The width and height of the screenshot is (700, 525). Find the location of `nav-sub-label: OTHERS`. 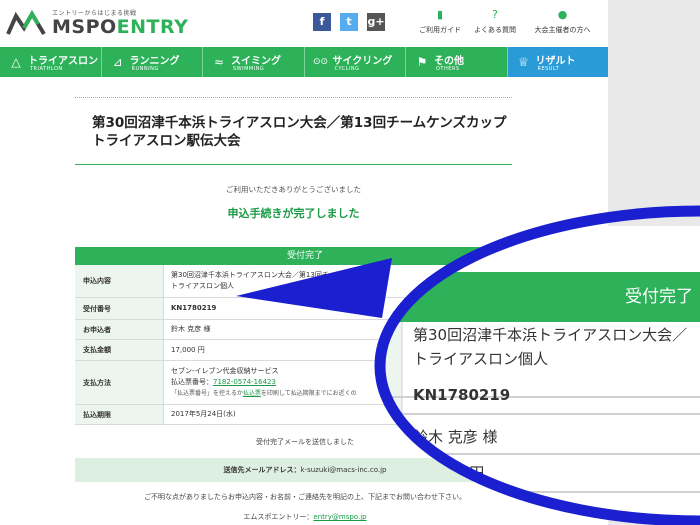

nav-sub-label: OTHERS is located at coordinates (448, 69).